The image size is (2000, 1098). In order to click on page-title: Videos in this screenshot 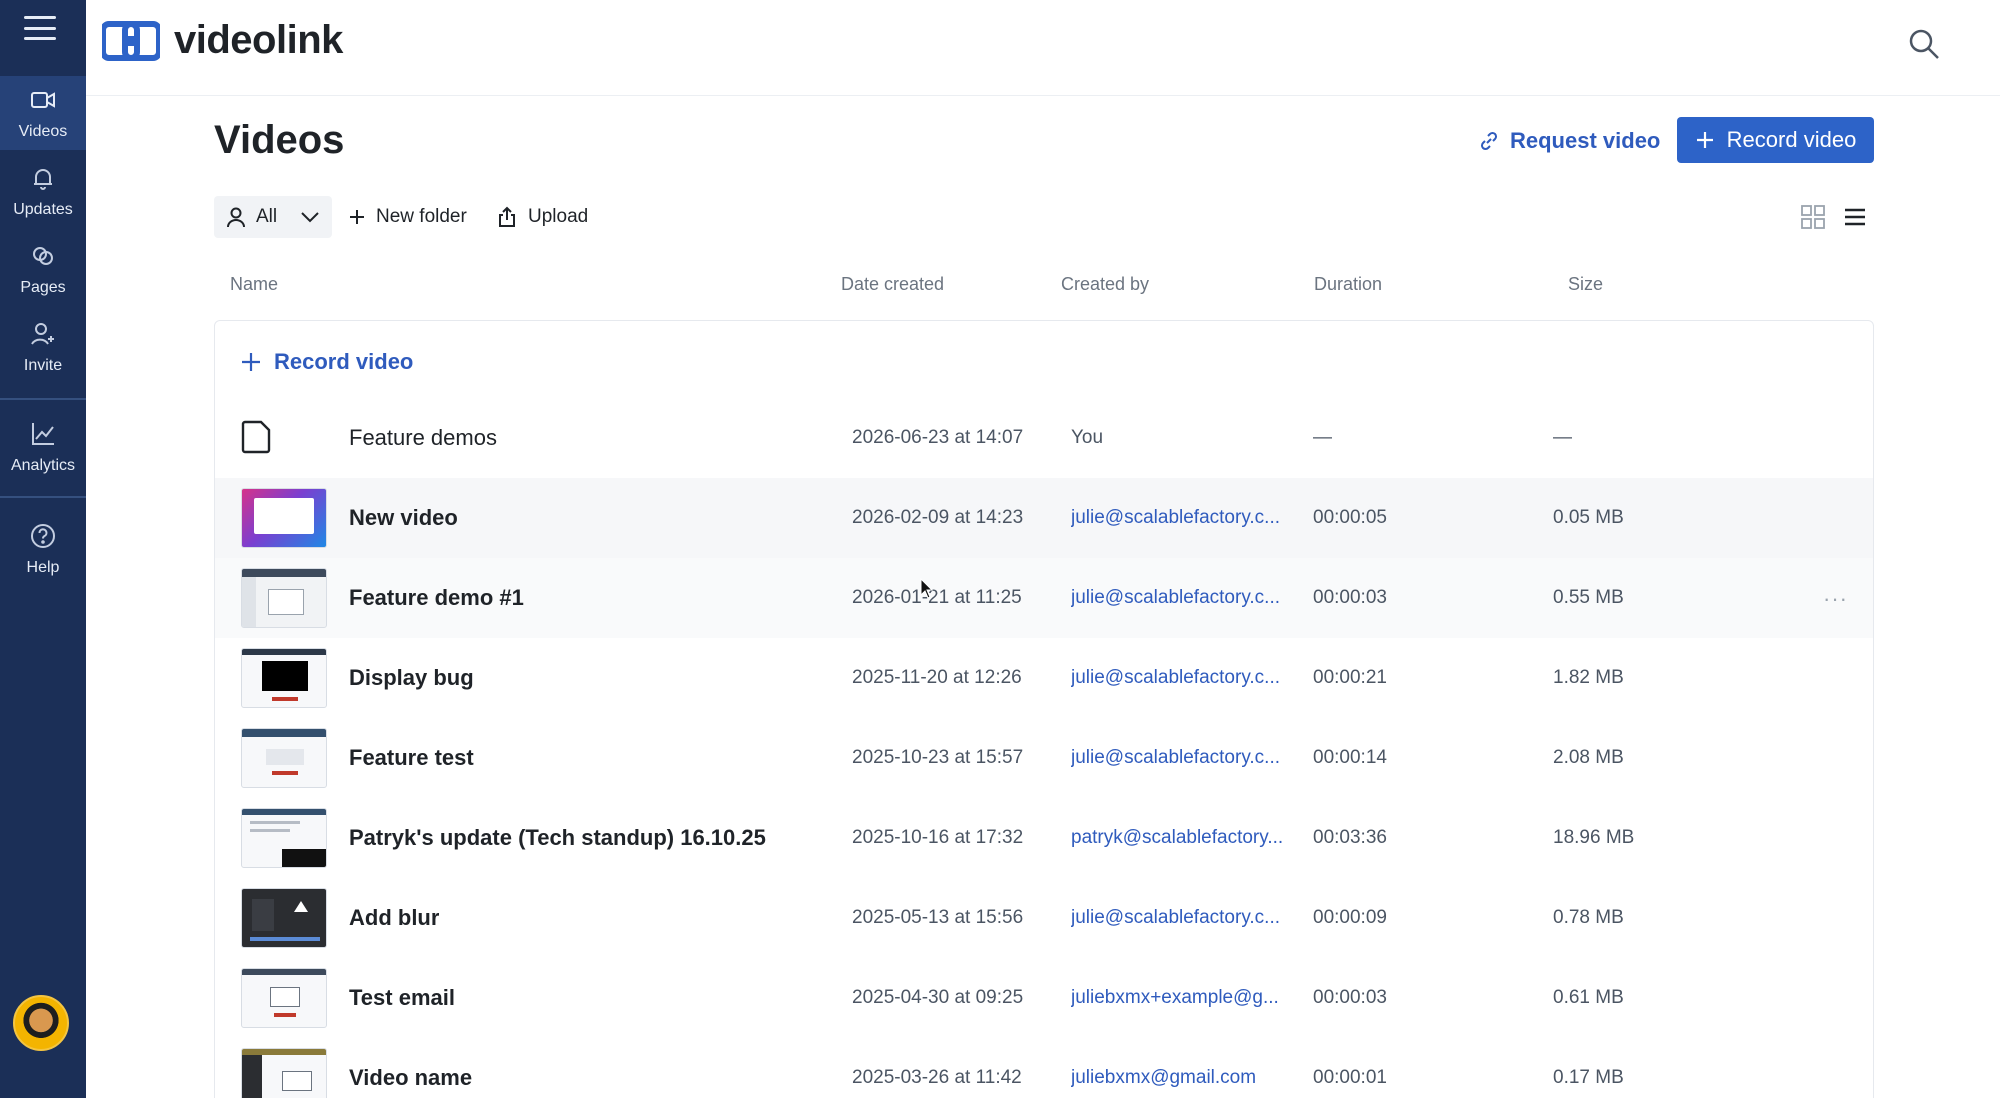, I will do `click(279, 140)`.